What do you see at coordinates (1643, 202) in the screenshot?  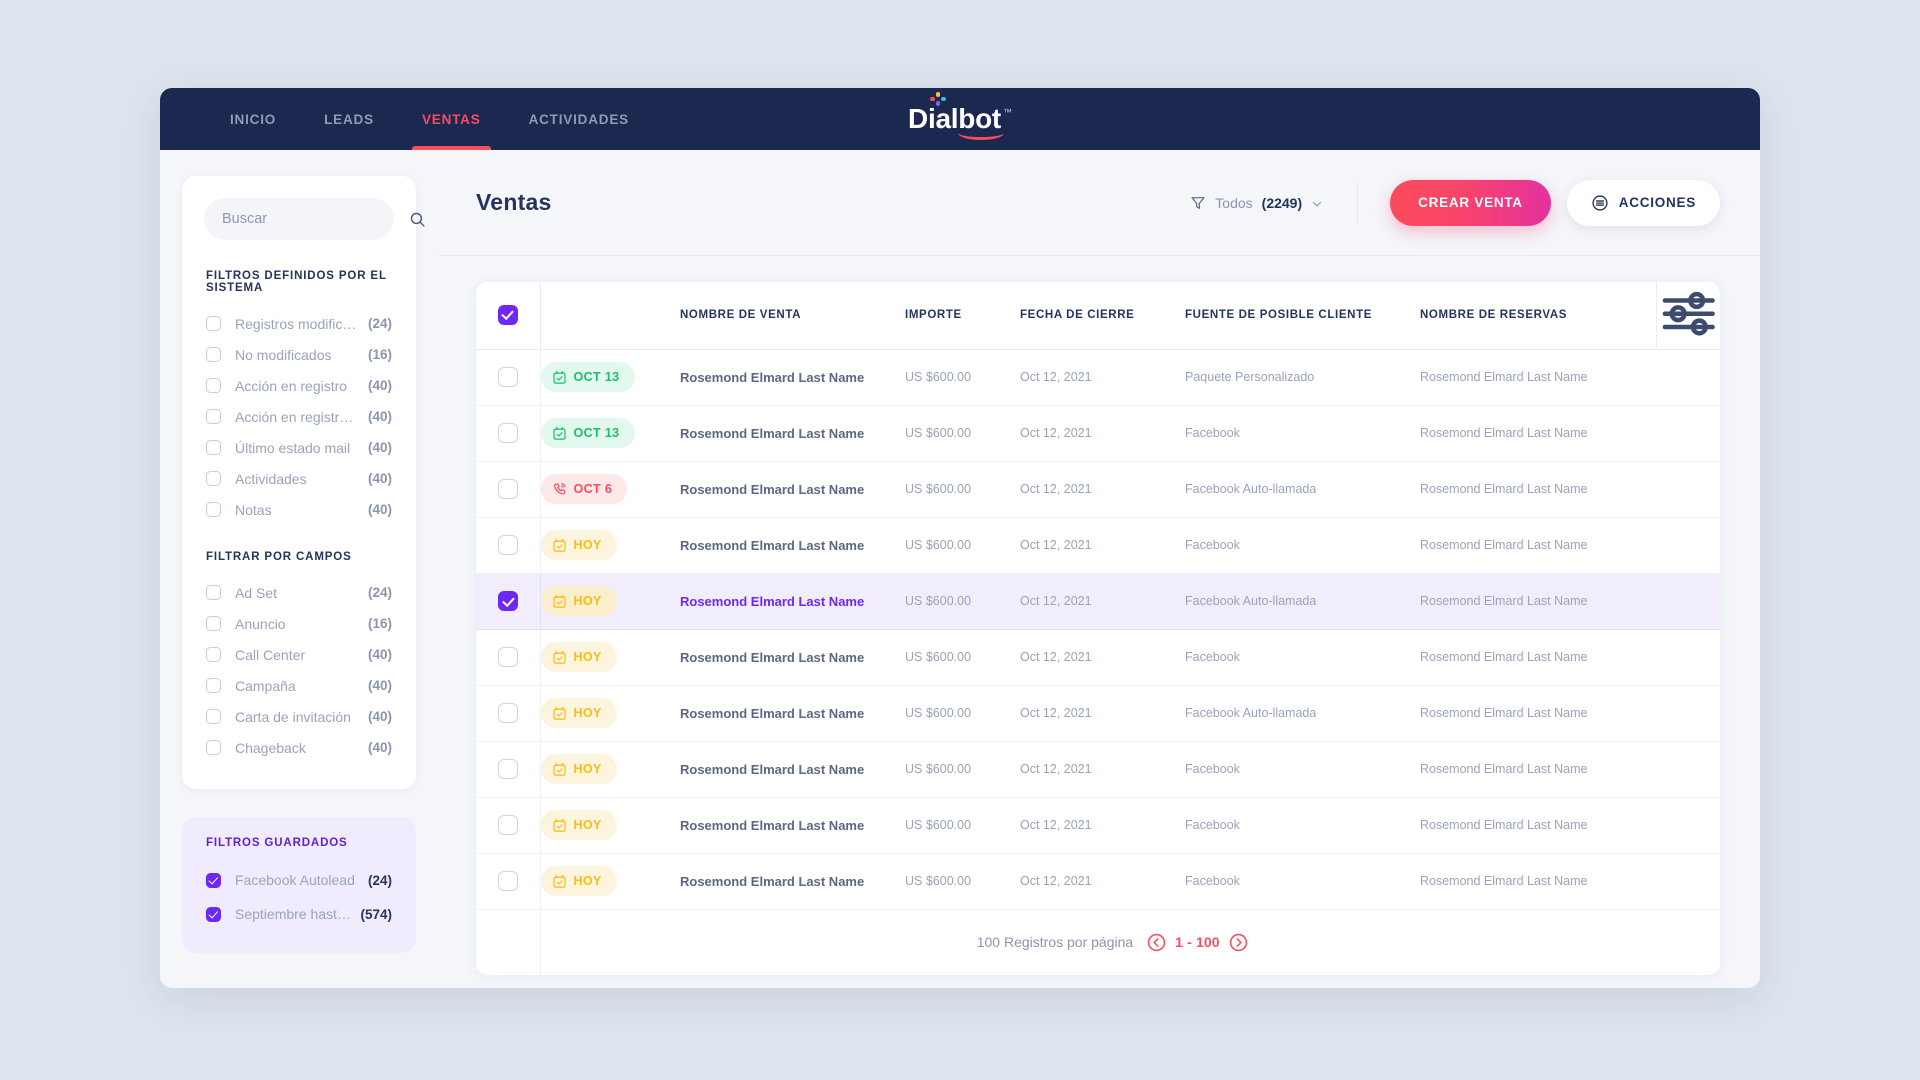 I see `actions-button: ACCIONES` at bounding box center [1643, 202].